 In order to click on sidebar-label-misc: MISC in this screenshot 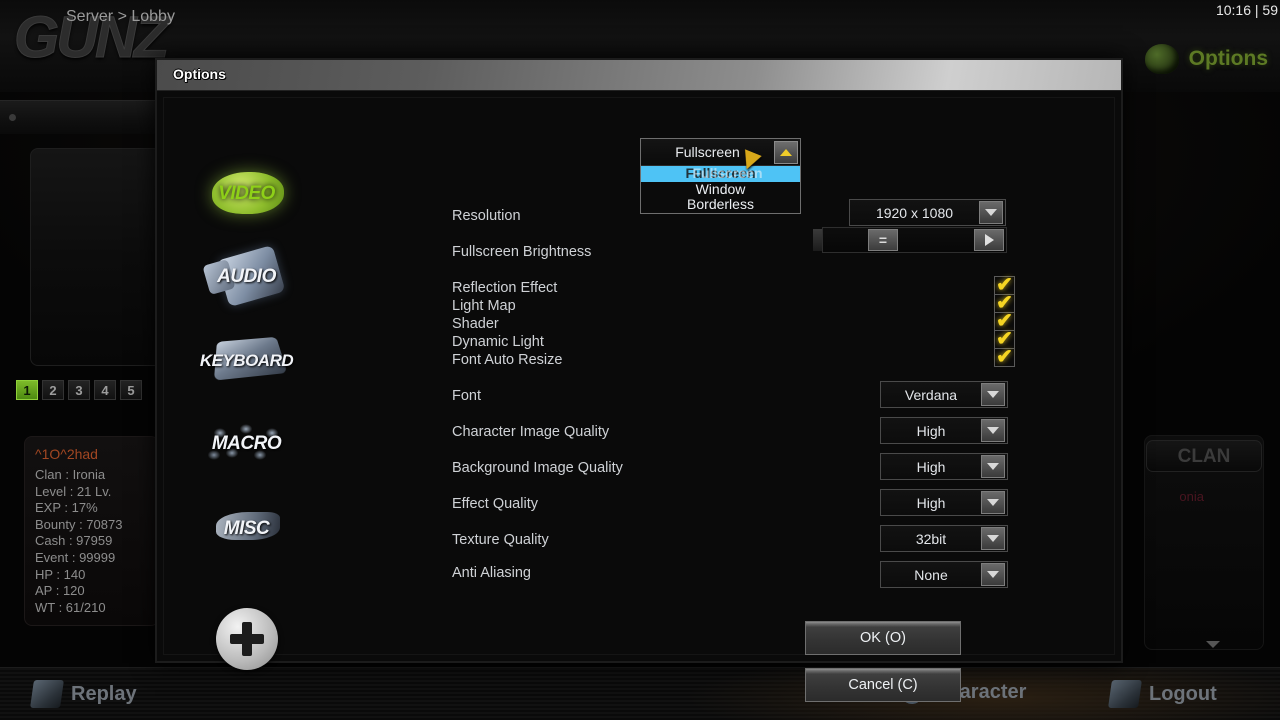, I will do `click(246, 528)`.